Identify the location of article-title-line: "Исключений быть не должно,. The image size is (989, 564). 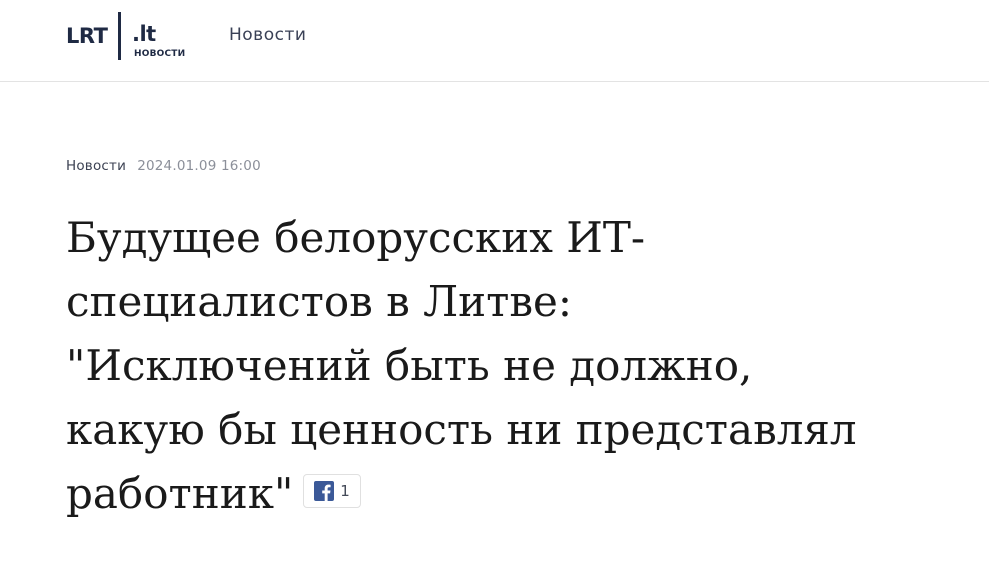
(409, 365).